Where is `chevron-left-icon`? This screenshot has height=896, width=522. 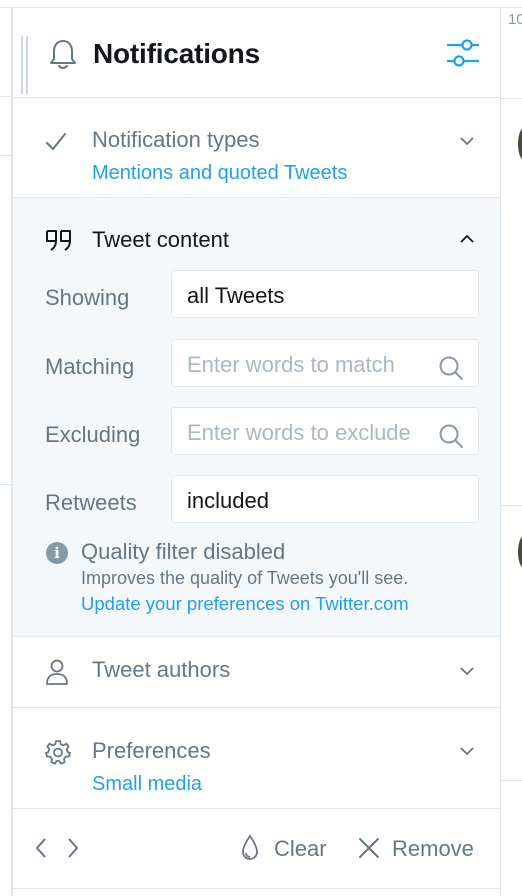 chevron-left-icon is located at coordinates (41, 848).